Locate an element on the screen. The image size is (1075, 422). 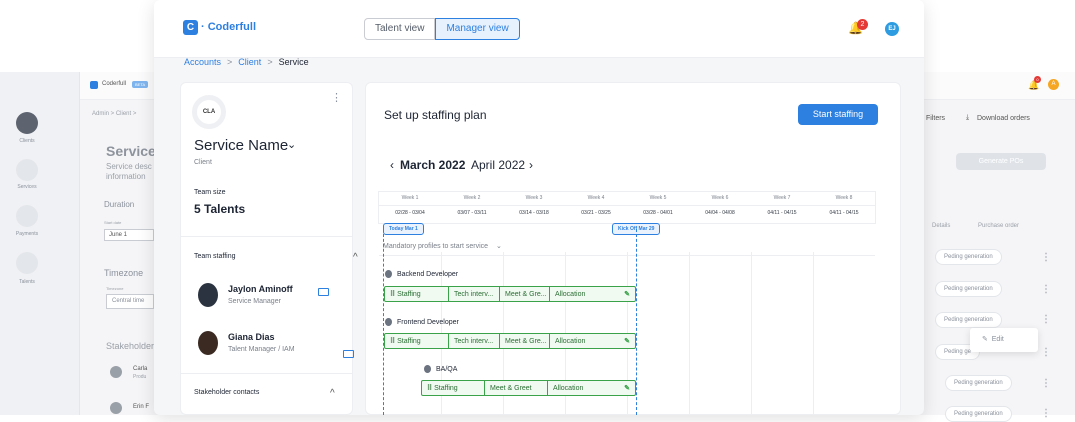
week-label: Week 2 is located at coordinates (472, 198).